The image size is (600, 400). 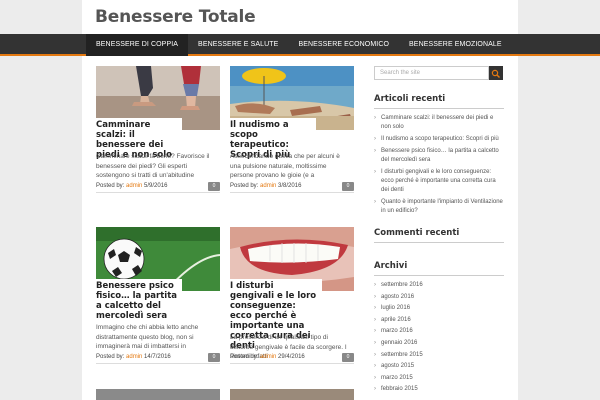 I want to click on post-meta: Posted by: admin 29/4/2016 0, so click(x=292, y=358).